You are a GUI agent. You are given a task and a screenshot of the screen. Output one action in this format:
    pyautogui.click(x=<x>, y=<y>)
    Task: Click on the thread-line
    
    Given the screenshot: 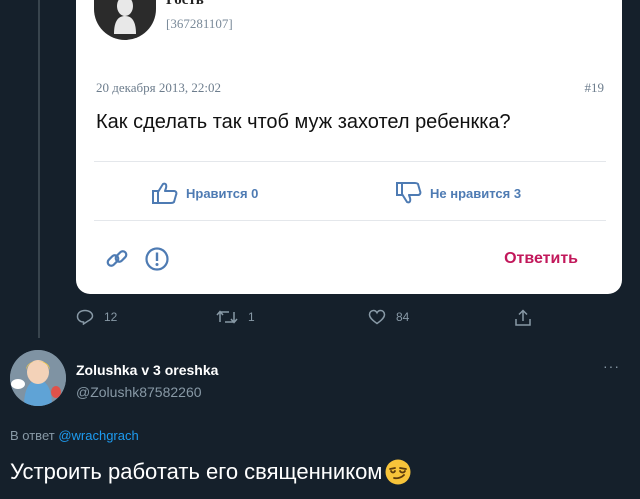 What is the action you would take?
    pyautogui.click(x=39, y=169)
    